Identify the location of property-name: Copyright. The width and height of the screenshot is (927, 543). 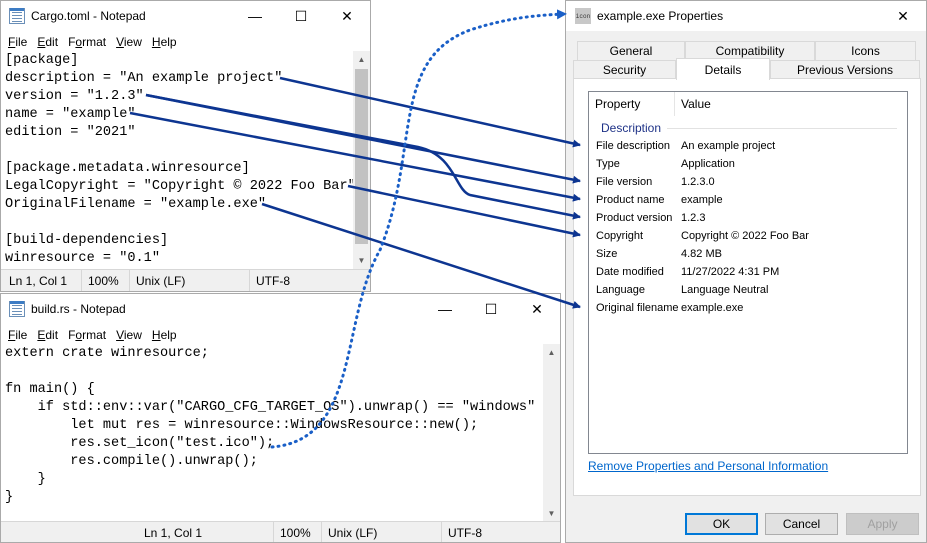
(620, 236).